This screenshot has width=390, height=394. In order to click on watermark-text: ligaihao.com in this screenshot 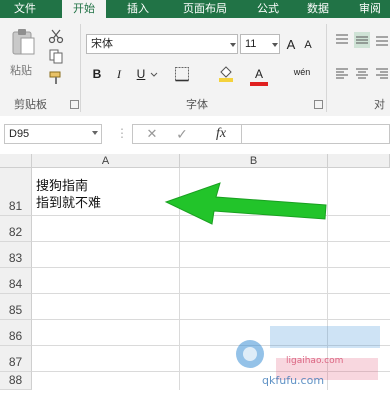, I will do `click(315, 361)`.